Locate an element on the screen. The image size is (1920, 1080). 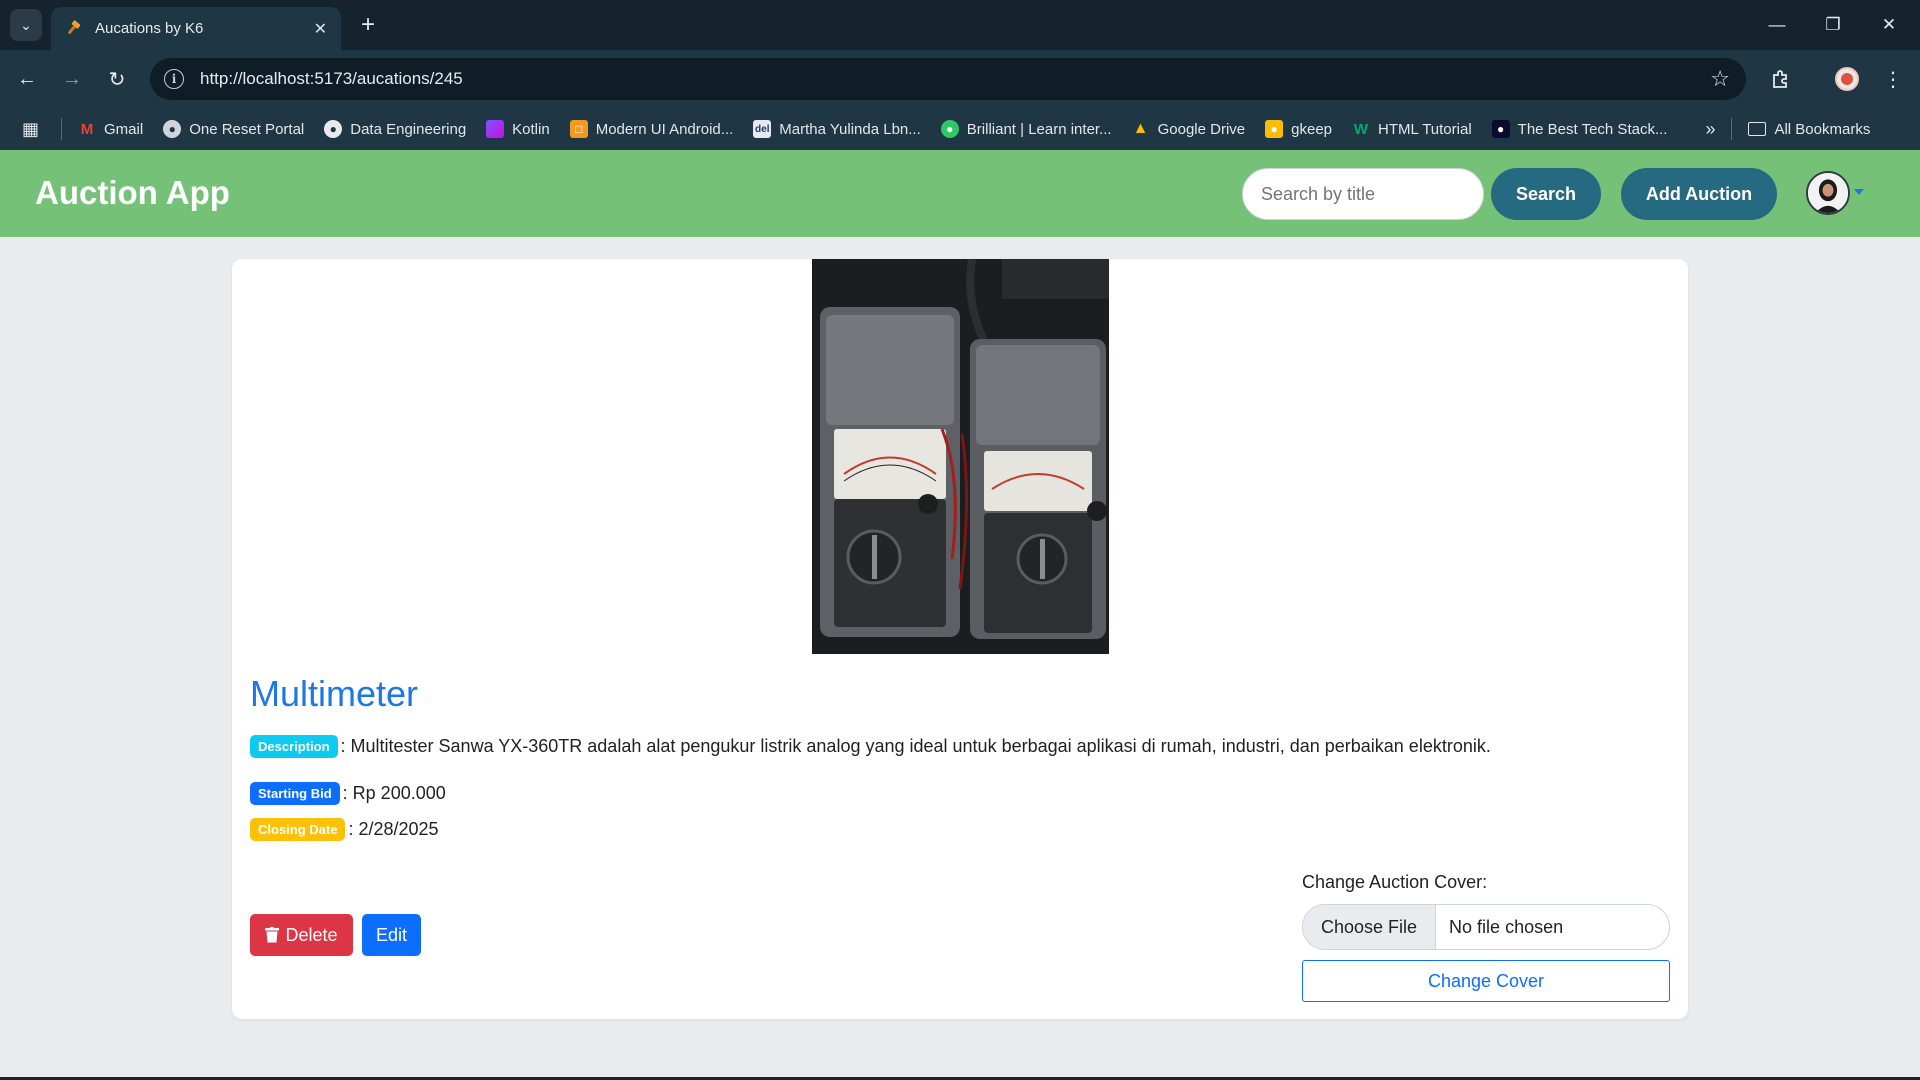
bookmark-google-drive: ▲ Google Drive is located at coordinates (1189, 129).